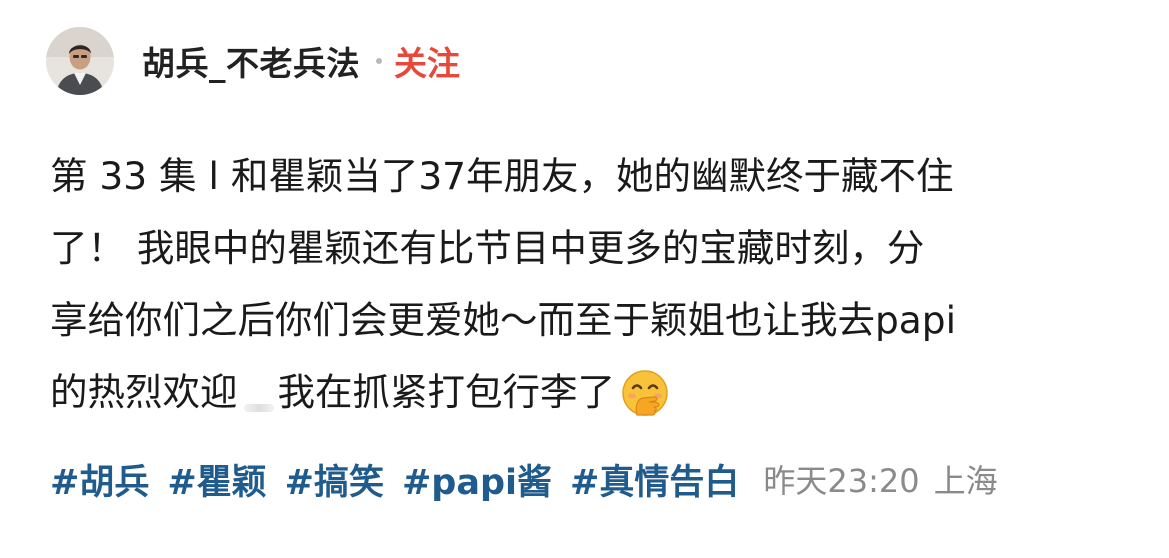 The width and height of the screenshot is (1169, 558). What do you see at coordinates (334, 479) in the screenshot?
I see `hashtag-funny: #搞笑` at bounding box center [334, 479].